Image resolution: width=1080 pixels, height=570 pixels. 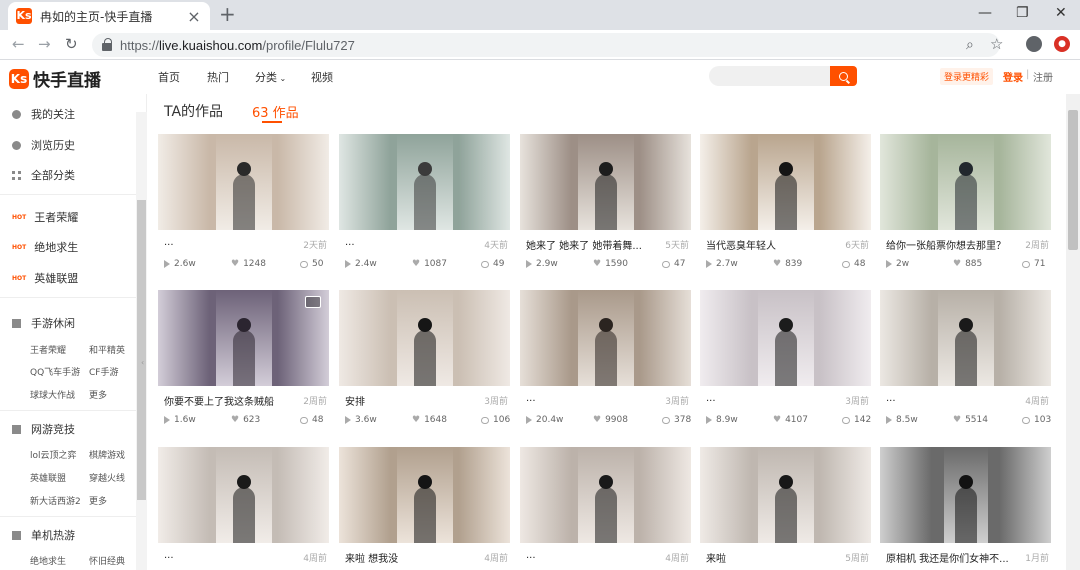 I want to click on nav-hot: 热门, so click(x=218, y=77).